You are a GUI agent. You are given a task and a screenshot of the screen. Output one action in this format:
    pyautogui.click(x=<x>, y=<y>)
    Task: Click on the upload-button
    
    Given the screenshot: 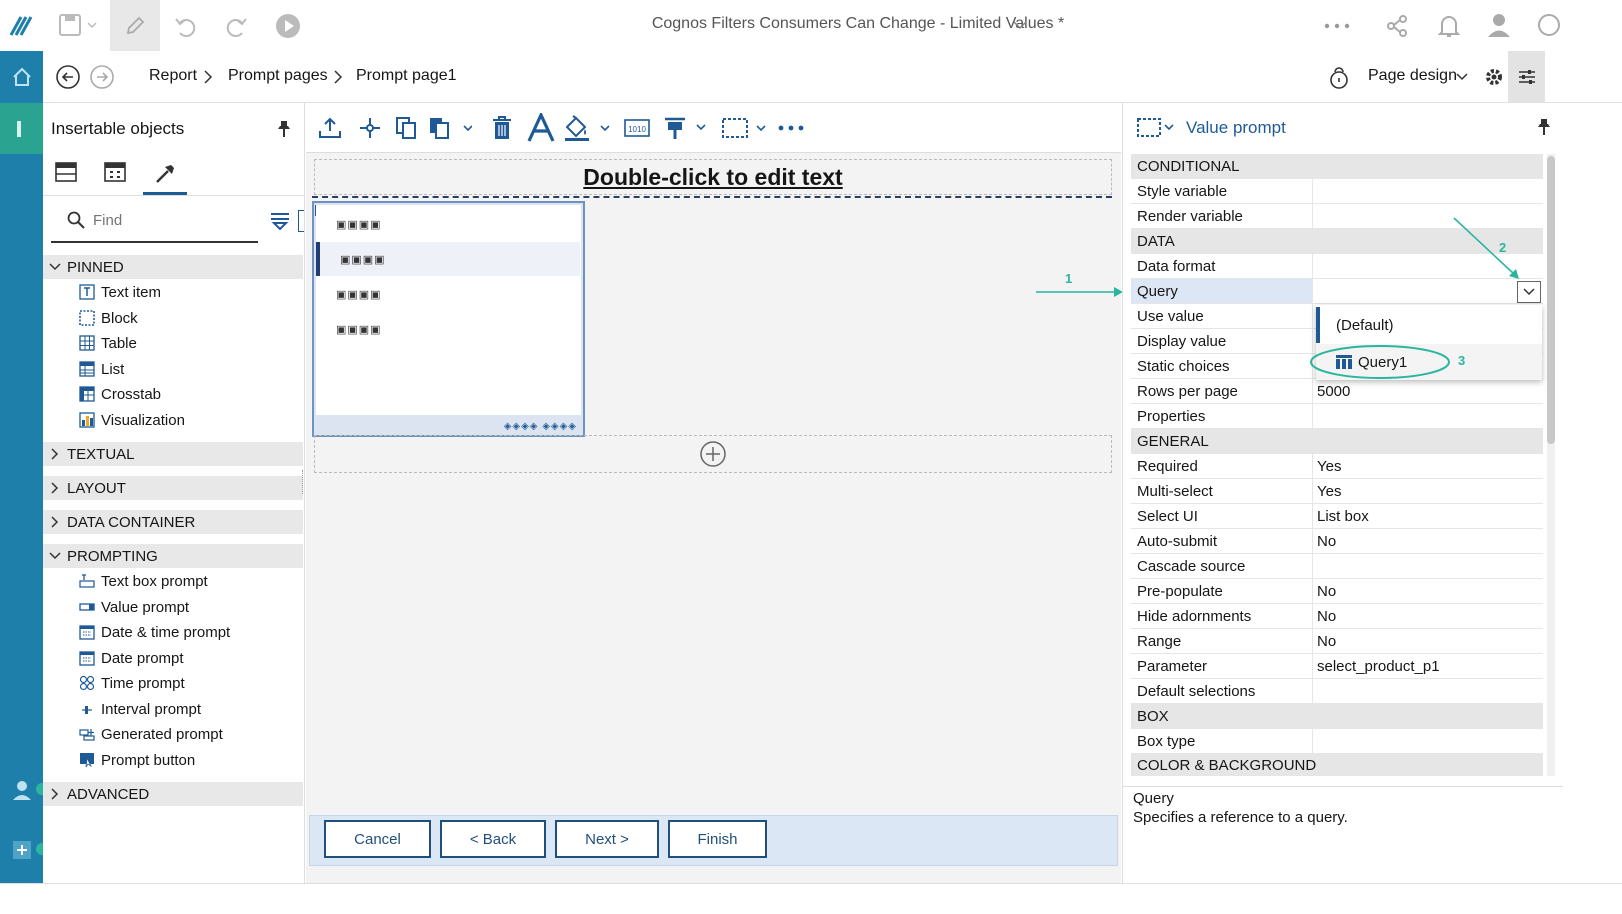 What is the action you would take?
    pyautogui.click(x=330, y=128)
    